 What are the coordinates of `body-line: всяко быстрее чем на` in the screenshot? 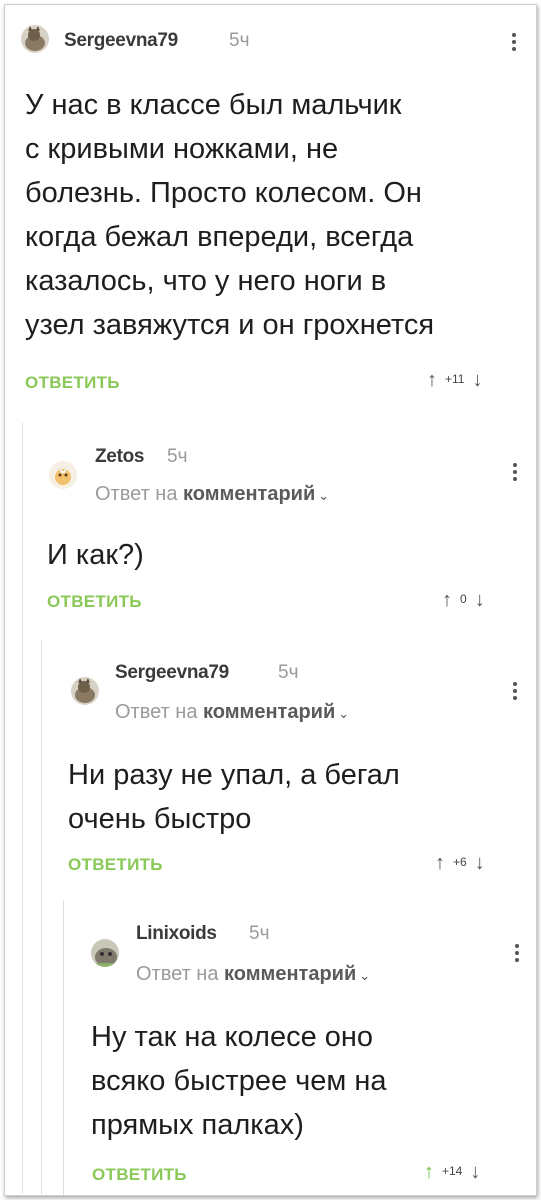 It's located at (239, 1081).